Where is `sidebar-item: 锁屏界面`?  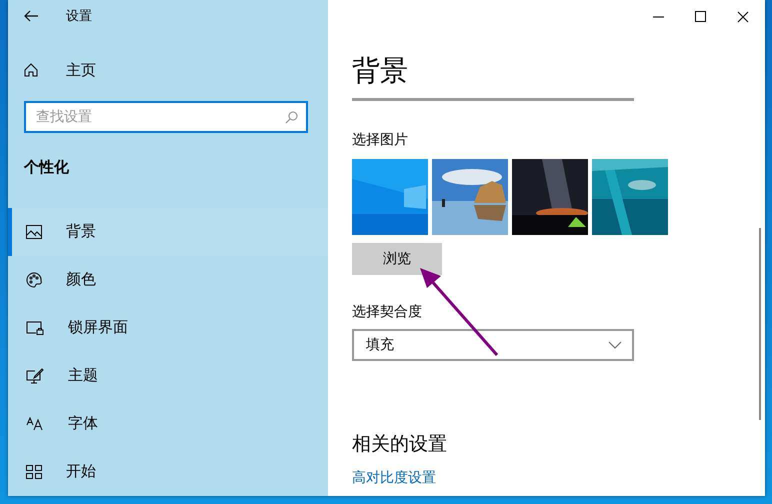
sidebar-item: 锁屏界面 is located at coordinates (168, 328).